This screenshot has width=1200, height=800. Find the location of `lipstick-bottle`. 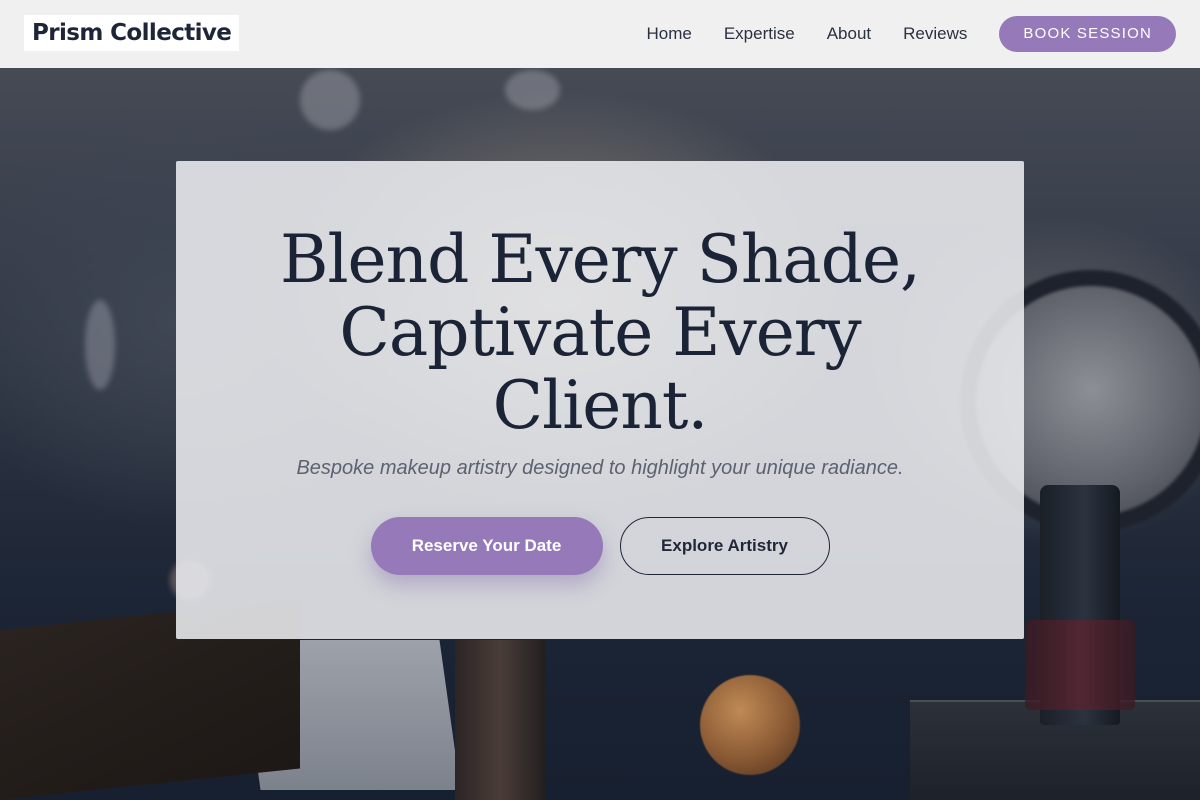

lipstick-bottle is located at coordinates (1080, 665).